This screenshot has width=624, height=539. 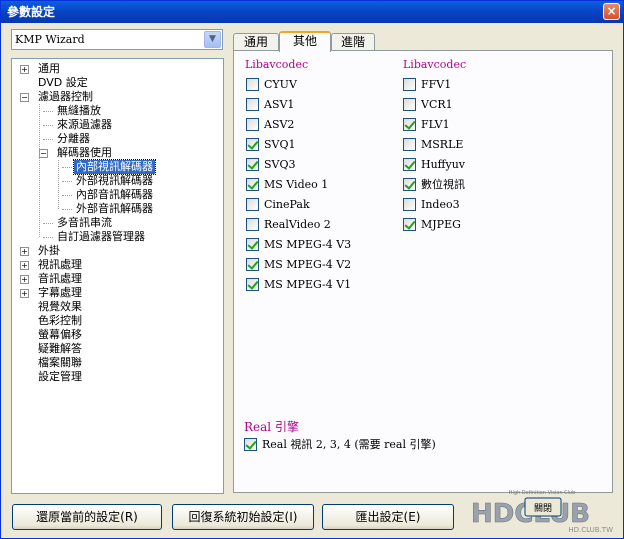 I want to click on codec-label: Huffyuv, so click(x=443, y=164).